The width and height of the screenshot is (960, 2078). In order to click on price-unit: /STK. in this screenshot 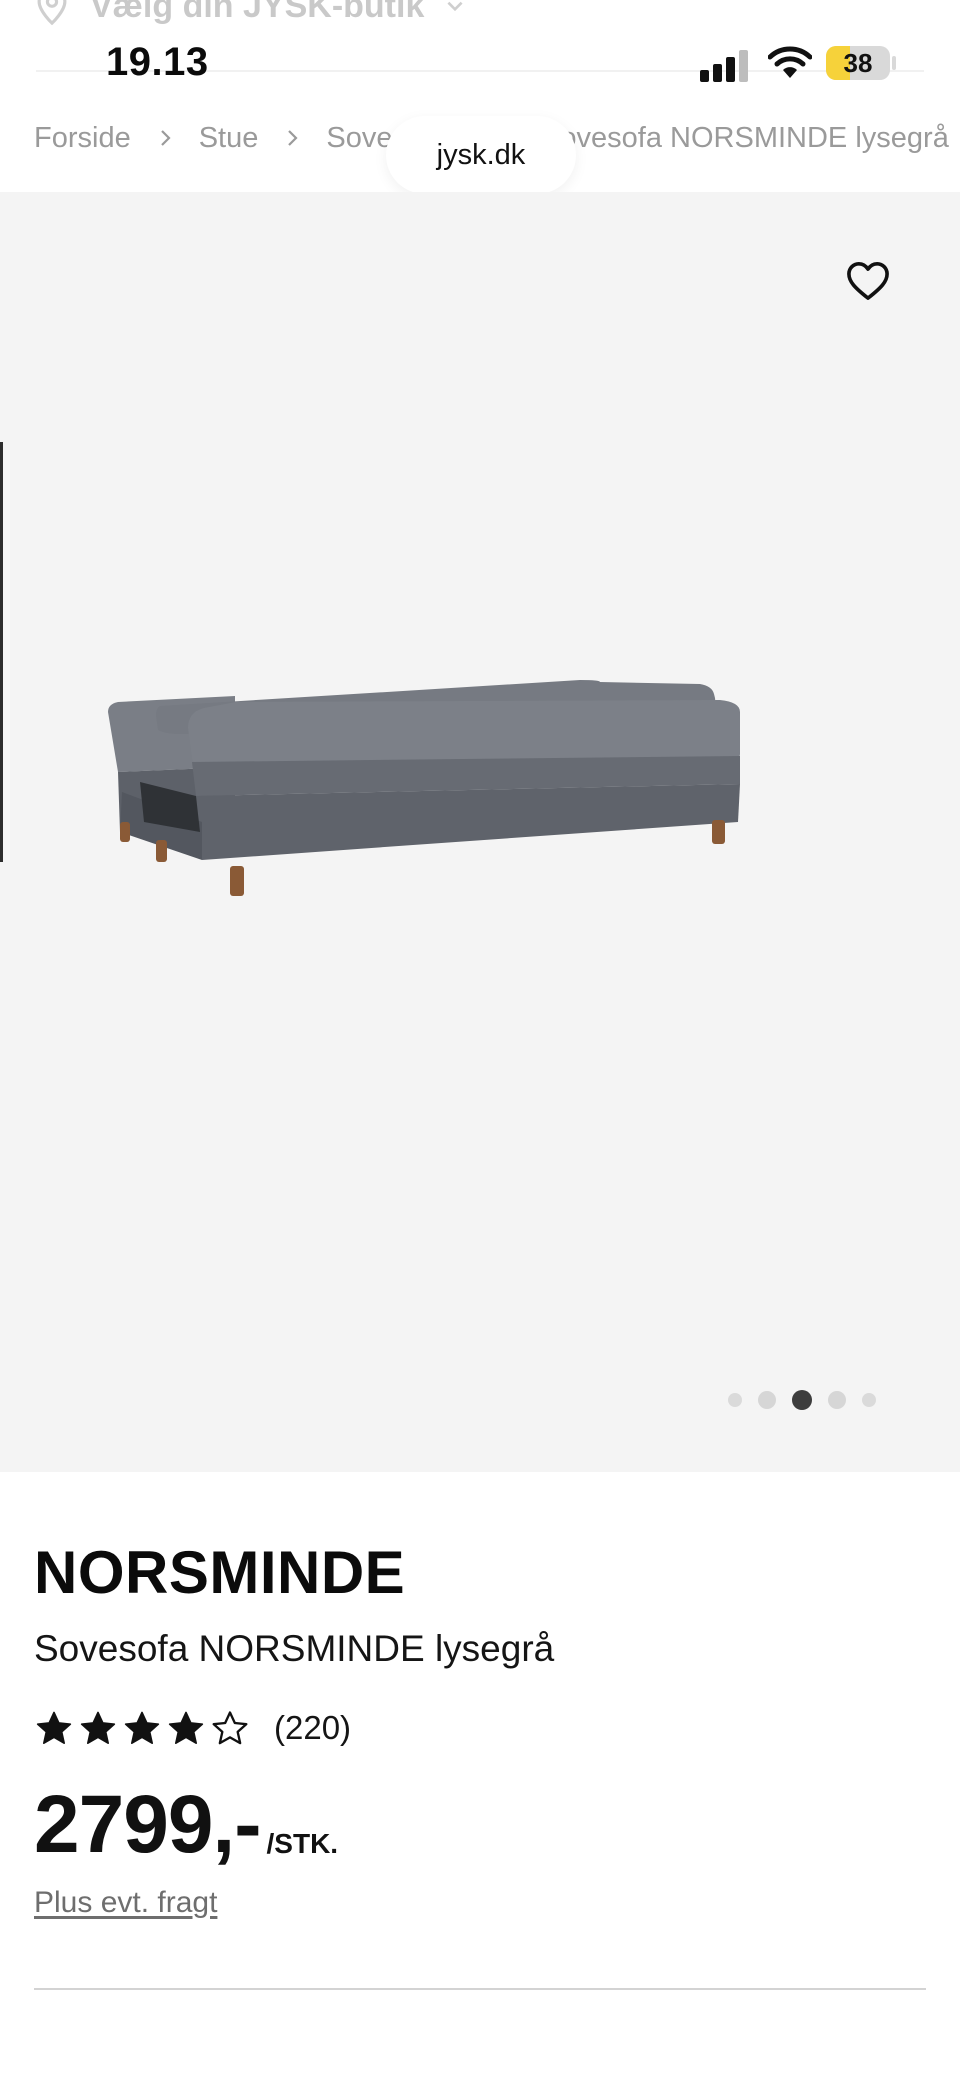, I will do `click(302, 1843)`.